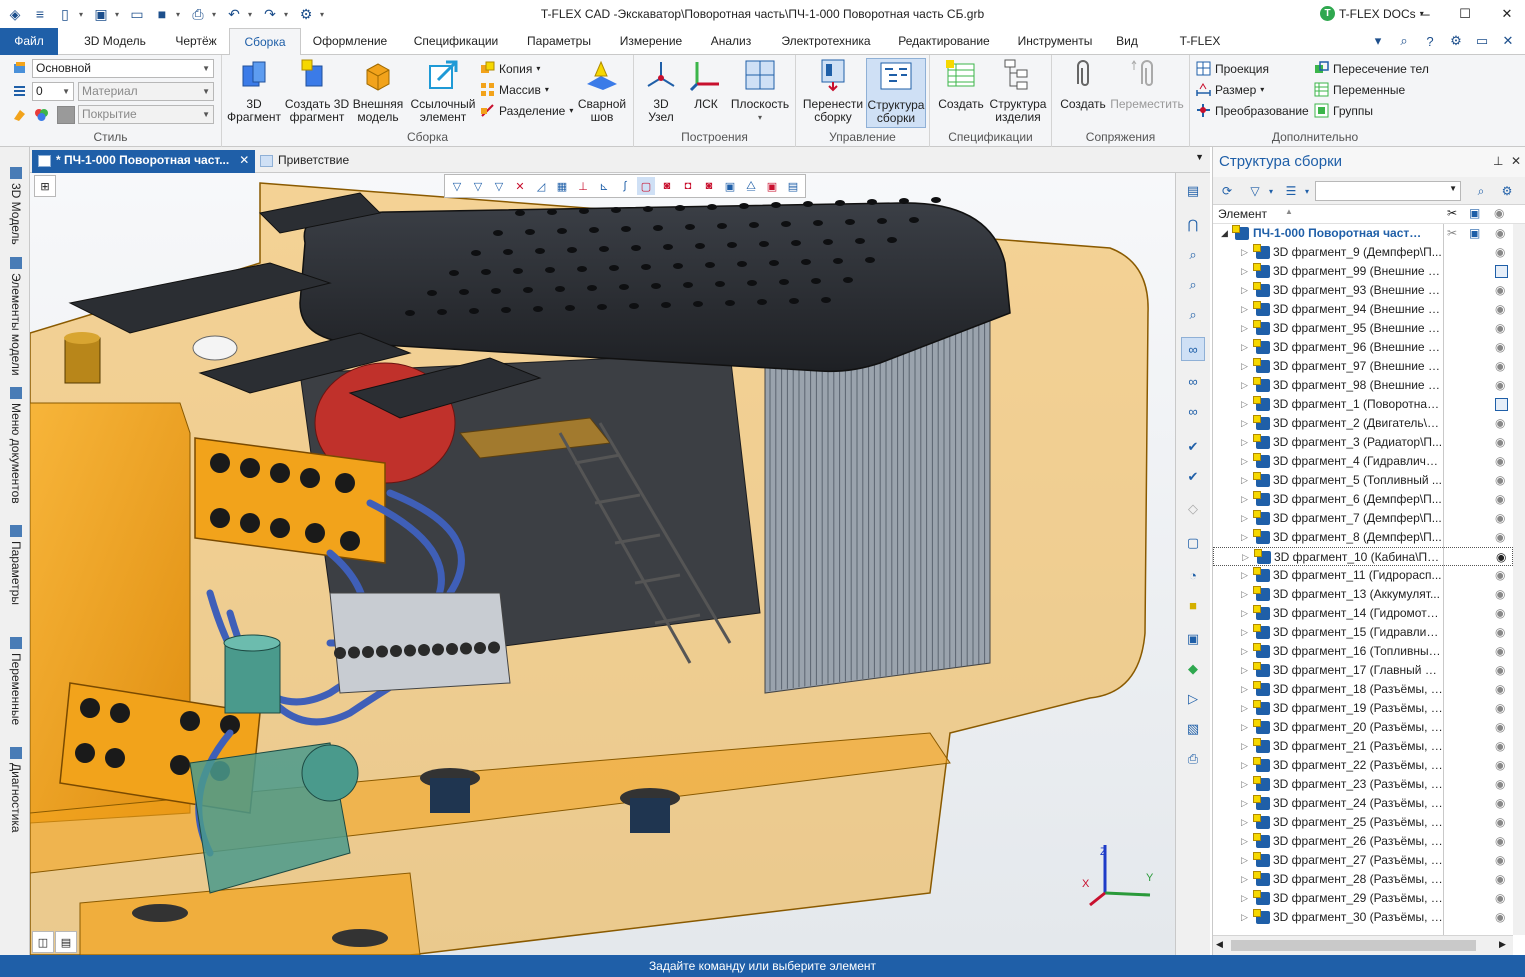  I want to click on tab-4: Спецификации, so click(456, 41).